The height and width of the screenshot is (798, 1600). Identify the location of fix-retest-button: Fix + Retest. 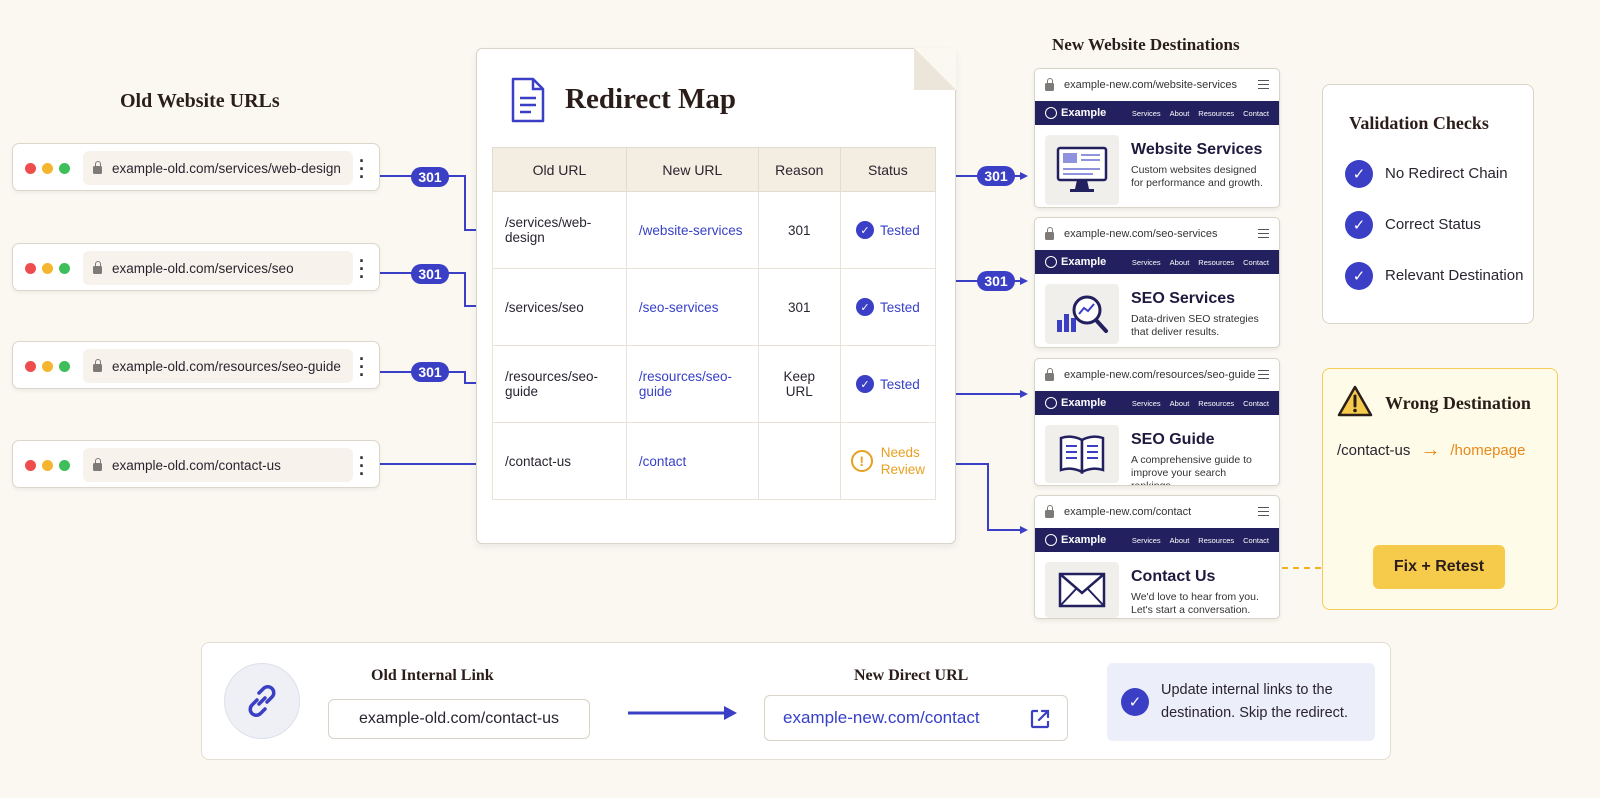
(1439, 567).